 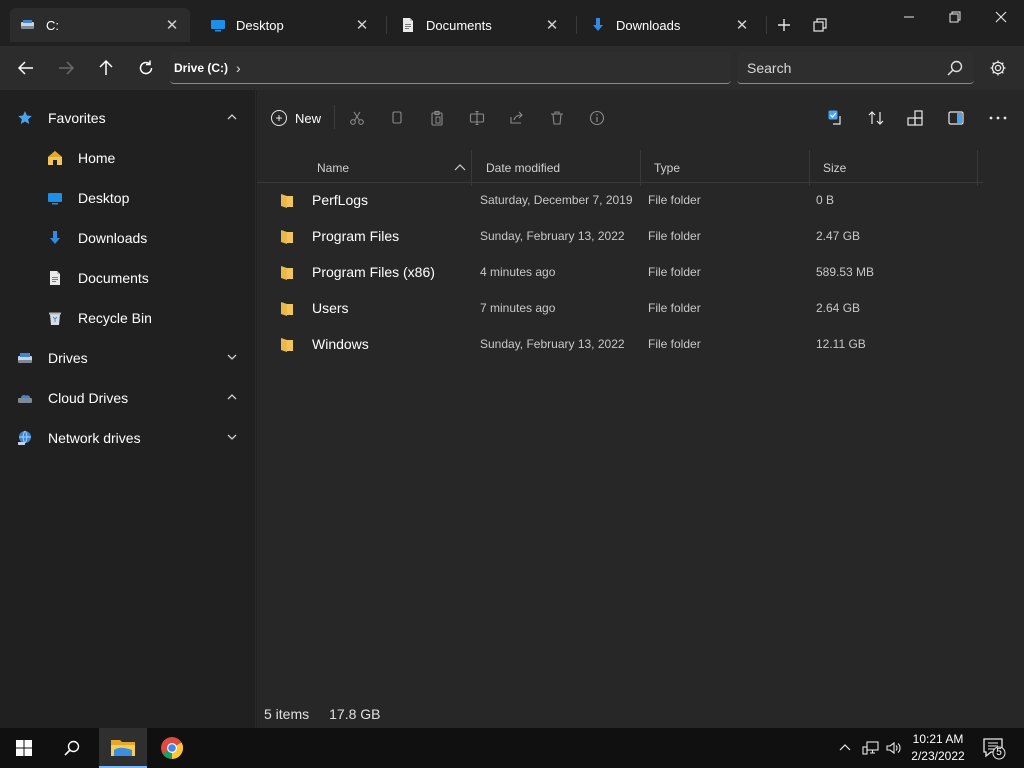 I want to click on forward-button, so click(x=66, y=68).